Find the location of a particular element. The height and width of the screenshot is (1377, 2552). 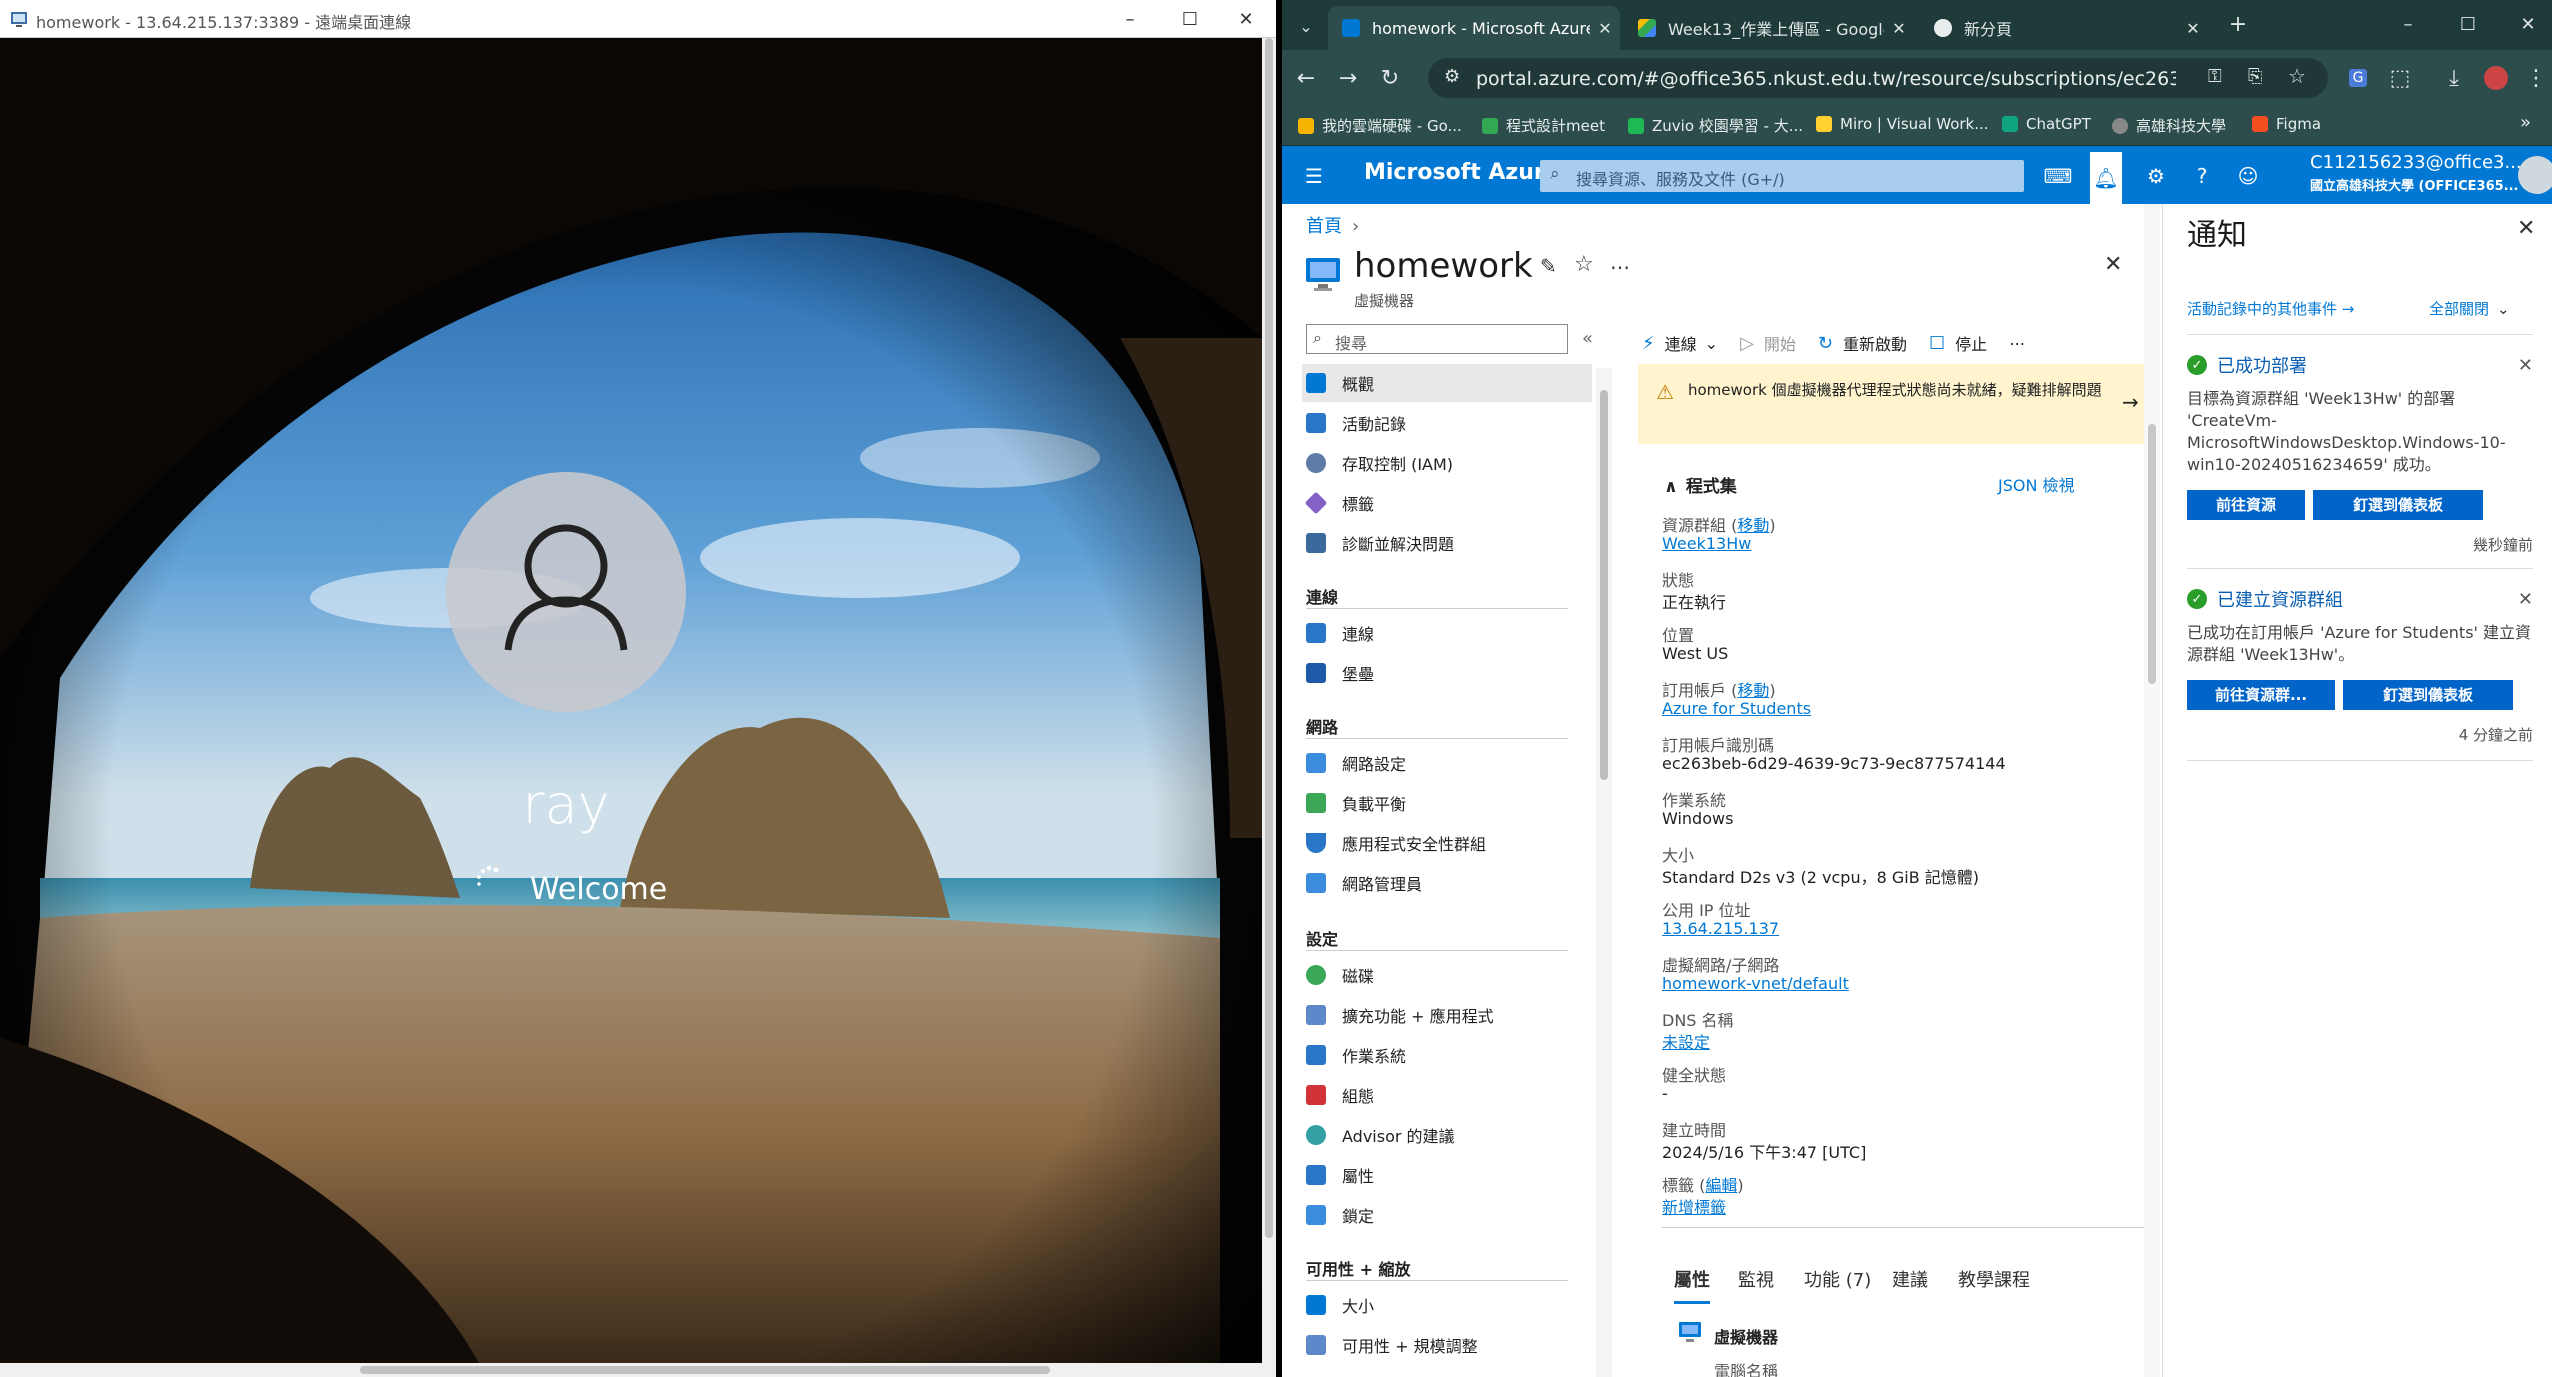

close-blade-icon: ✕ is located at coordinates (2113, 264).